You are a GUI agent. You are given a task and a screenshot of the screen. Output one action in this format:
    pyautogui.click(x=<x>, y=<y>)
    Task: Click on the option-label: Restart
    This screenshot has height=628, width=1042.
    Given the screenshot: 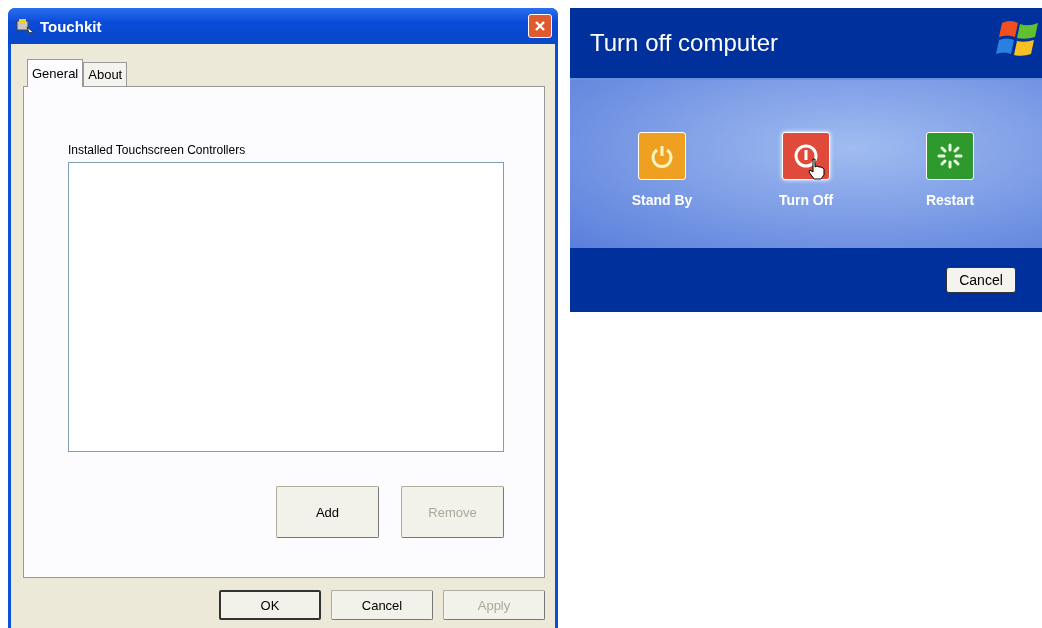 What is the action you would take?
    pyautogui.click(x=950, y=200)
    